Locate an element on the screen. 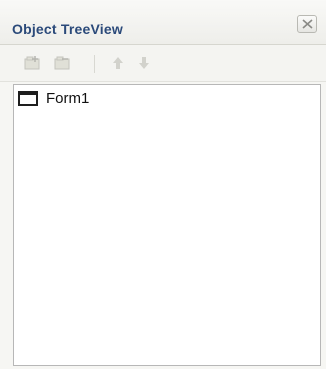 The image size is (326, 369). form-window-icon is located at coordinates (28, 98).